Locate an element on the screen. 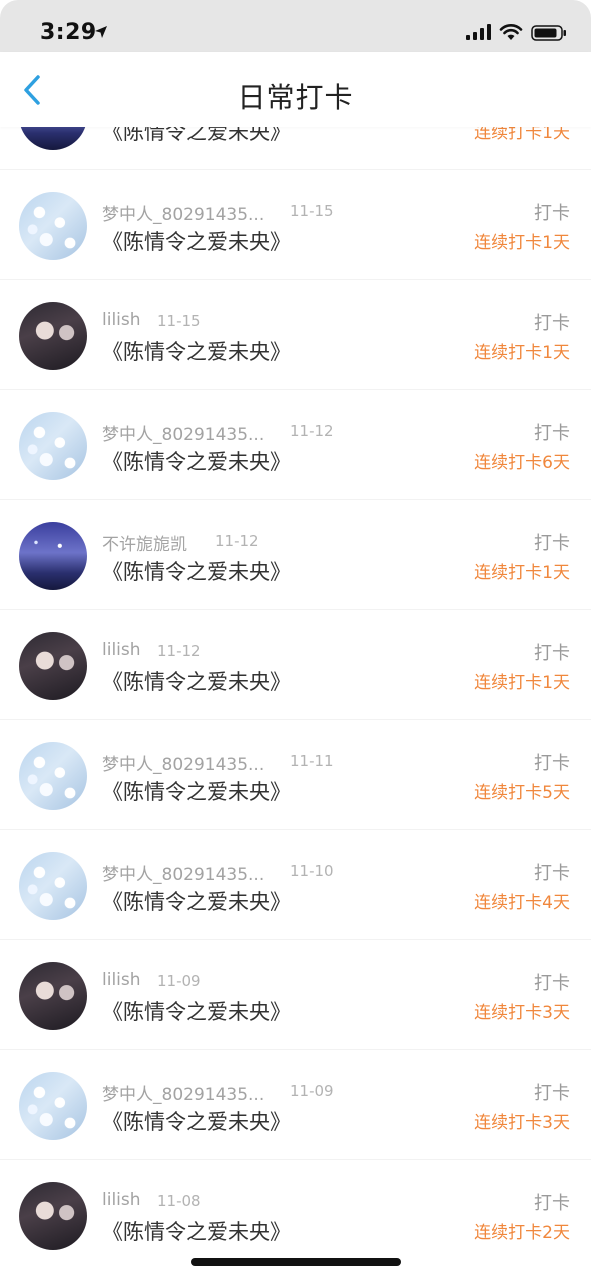  checkin-date: 11-08 is located at coordinates (179, 1201).